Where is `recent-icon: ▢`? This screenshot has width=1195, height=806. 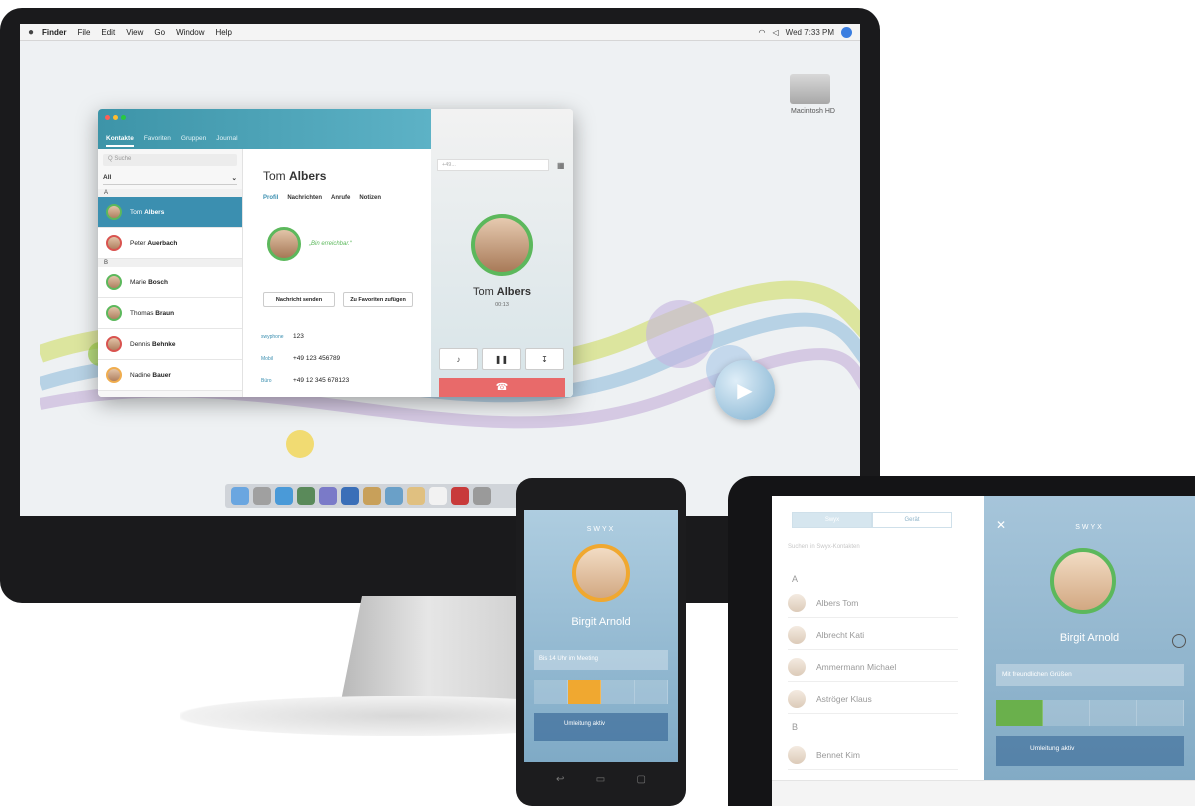
recent-icon: ▢ is located at coordinates (641, 779).